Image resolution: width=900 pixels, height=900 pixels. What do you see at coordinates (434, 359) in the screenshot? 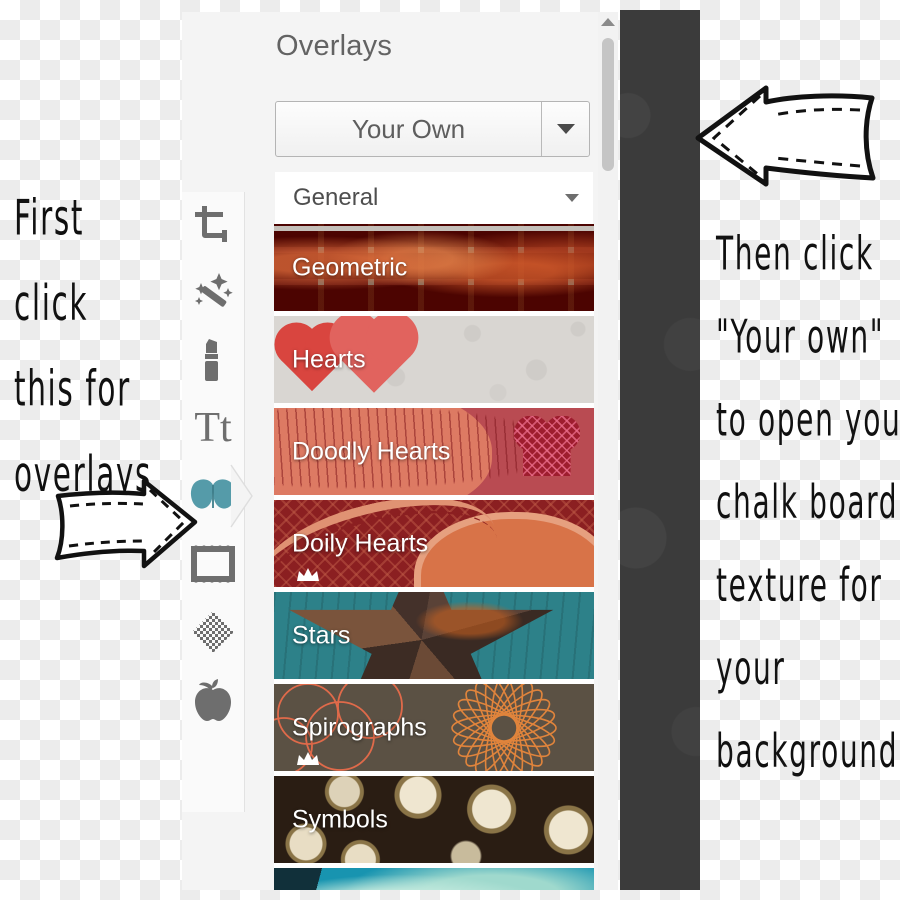
I see `list-item: Hearts` at bounding box center [434, 359].